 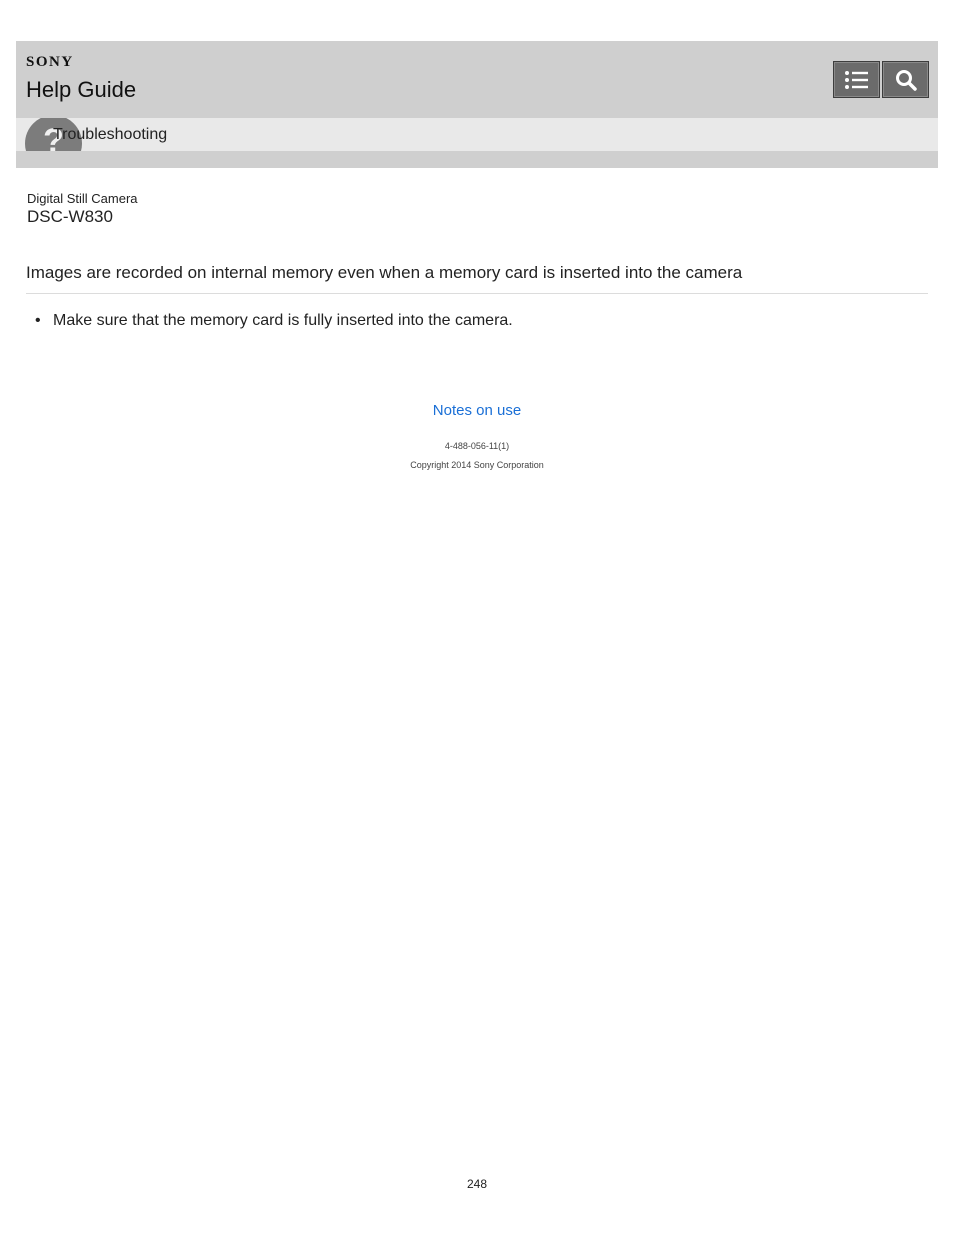 I want to click on search-icon, so click(x=906, y=80).